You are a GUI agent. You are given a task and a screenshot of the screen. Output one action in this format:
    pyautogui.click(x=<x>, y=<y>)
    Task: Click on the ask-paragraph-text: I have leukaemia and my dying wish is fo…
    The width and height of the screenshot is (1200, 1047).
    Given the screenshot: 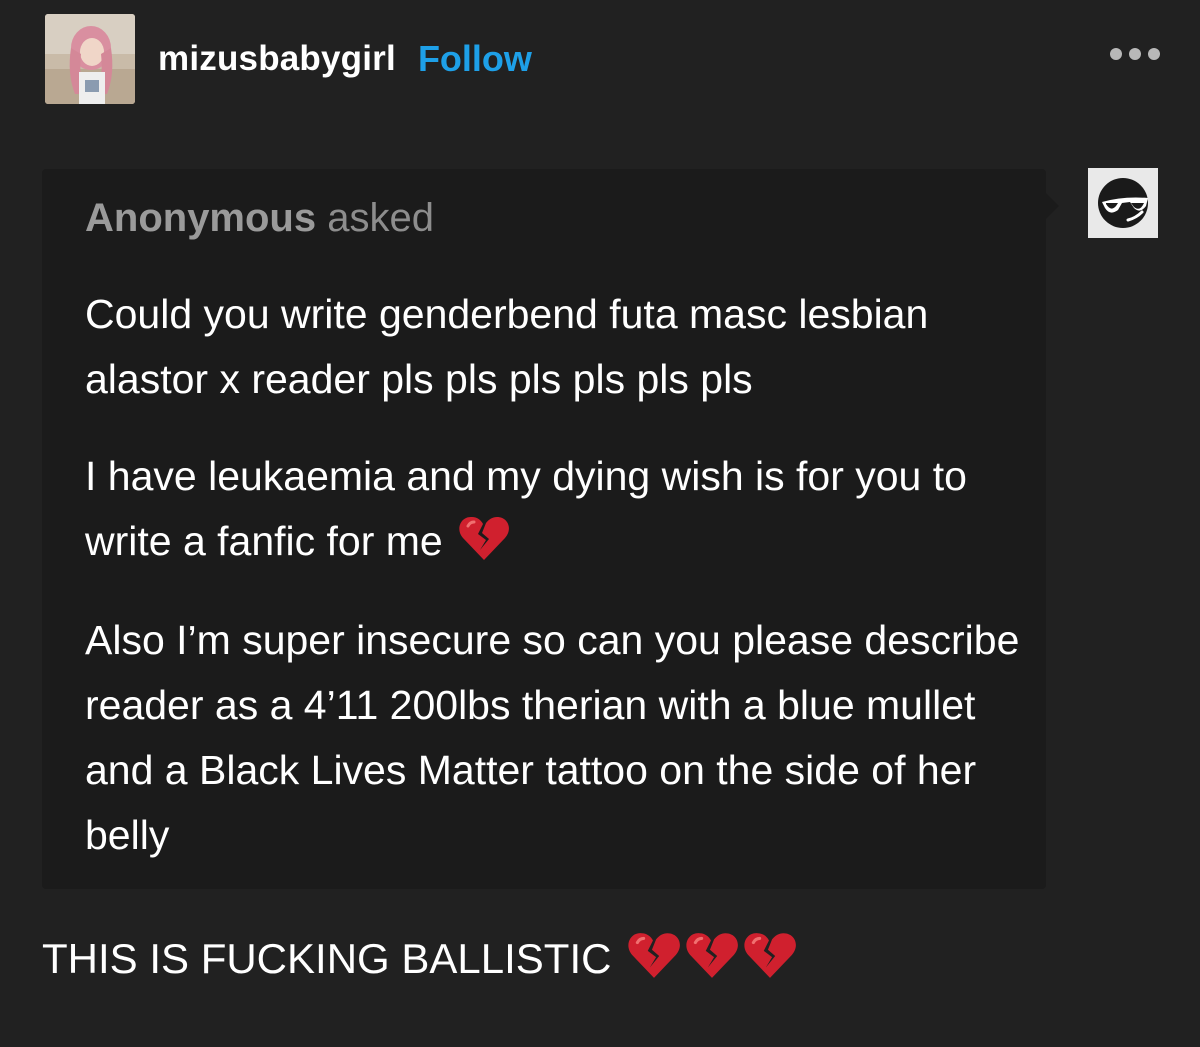 What is the action you would take?
    pyautogui.click(x=526, y=508)
    